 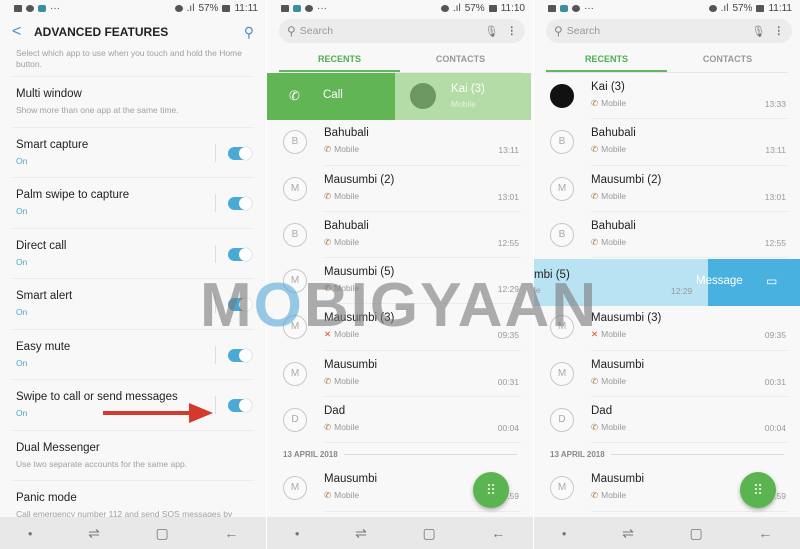 I want to click on setting-item: Direct call On, so click(x=133, y=253).